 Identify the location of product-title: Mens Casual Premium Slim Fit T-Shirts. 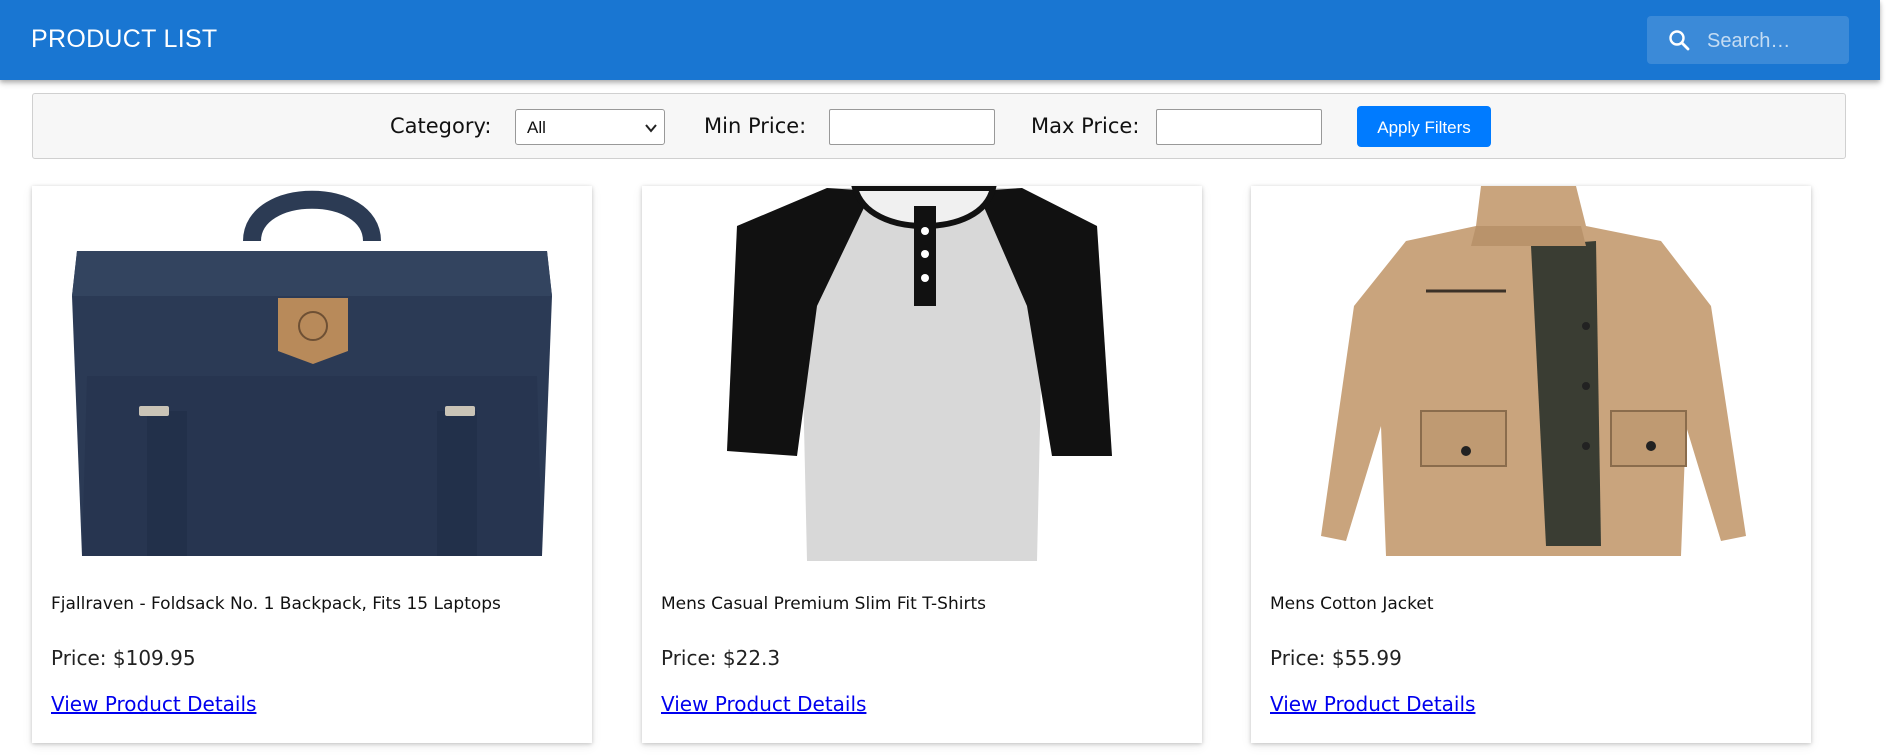
(823, 604).